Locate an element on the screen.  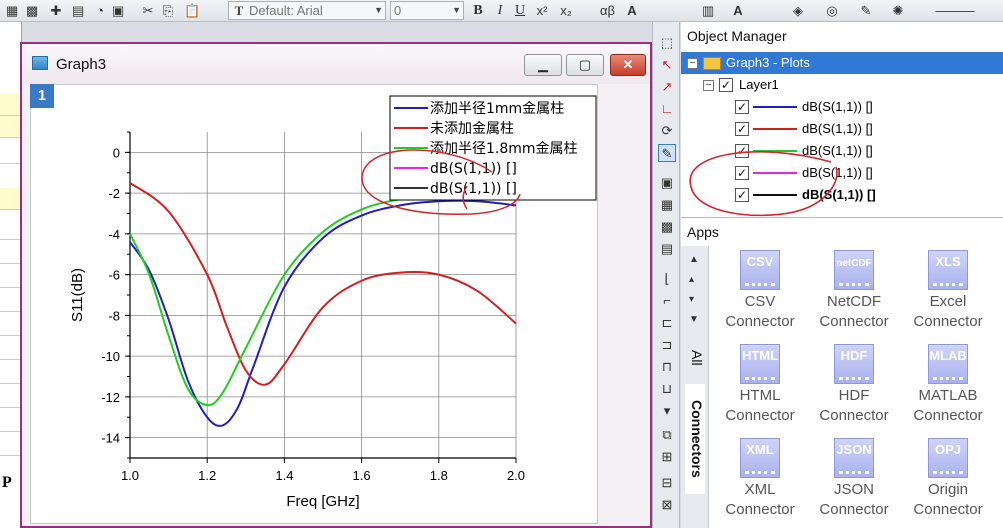
rescale-tool-icon: ⟳ is located at coordinates (667, 131).